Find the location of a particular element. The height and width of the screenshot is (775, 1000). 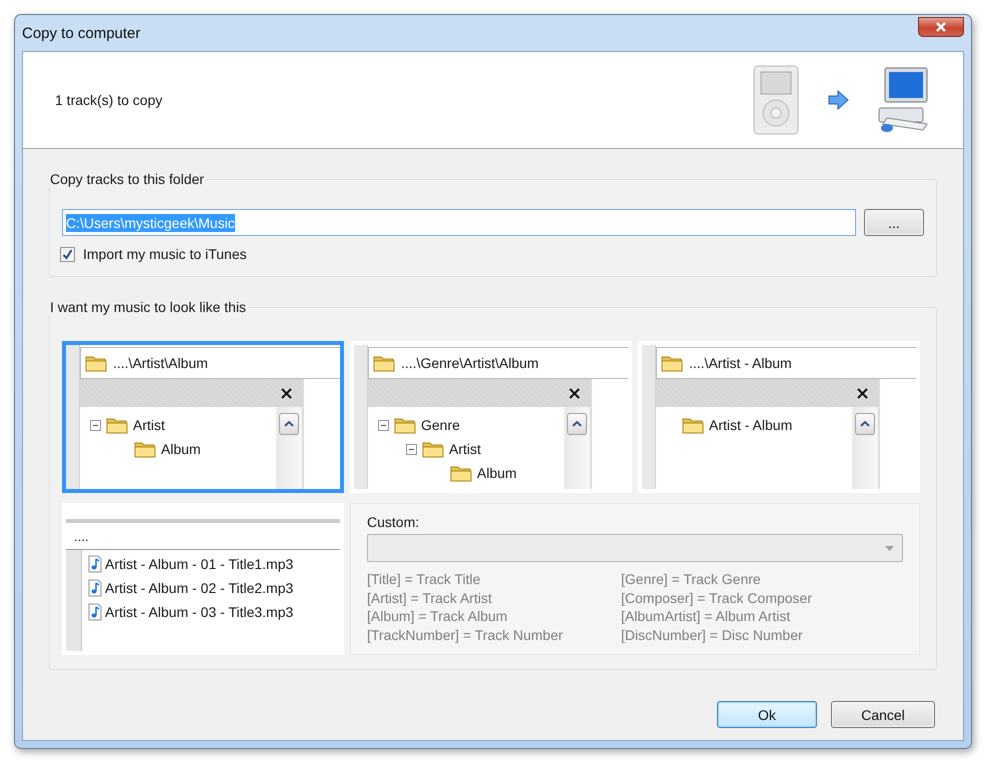

token-hint: [DiscNumber] = Disc Number is located at coordinates (712, 635).